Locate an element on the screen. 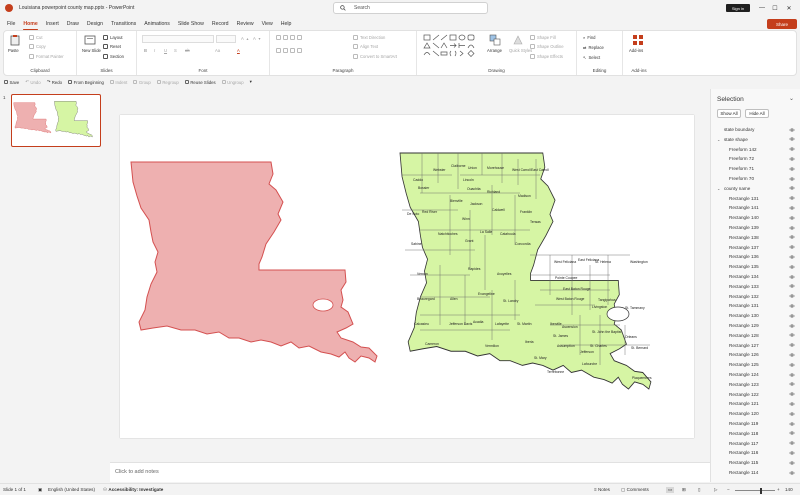 The width and height of the screenshot is (800, 495). selection-item: Rectangle 132 is located at coordinates (755, 297).